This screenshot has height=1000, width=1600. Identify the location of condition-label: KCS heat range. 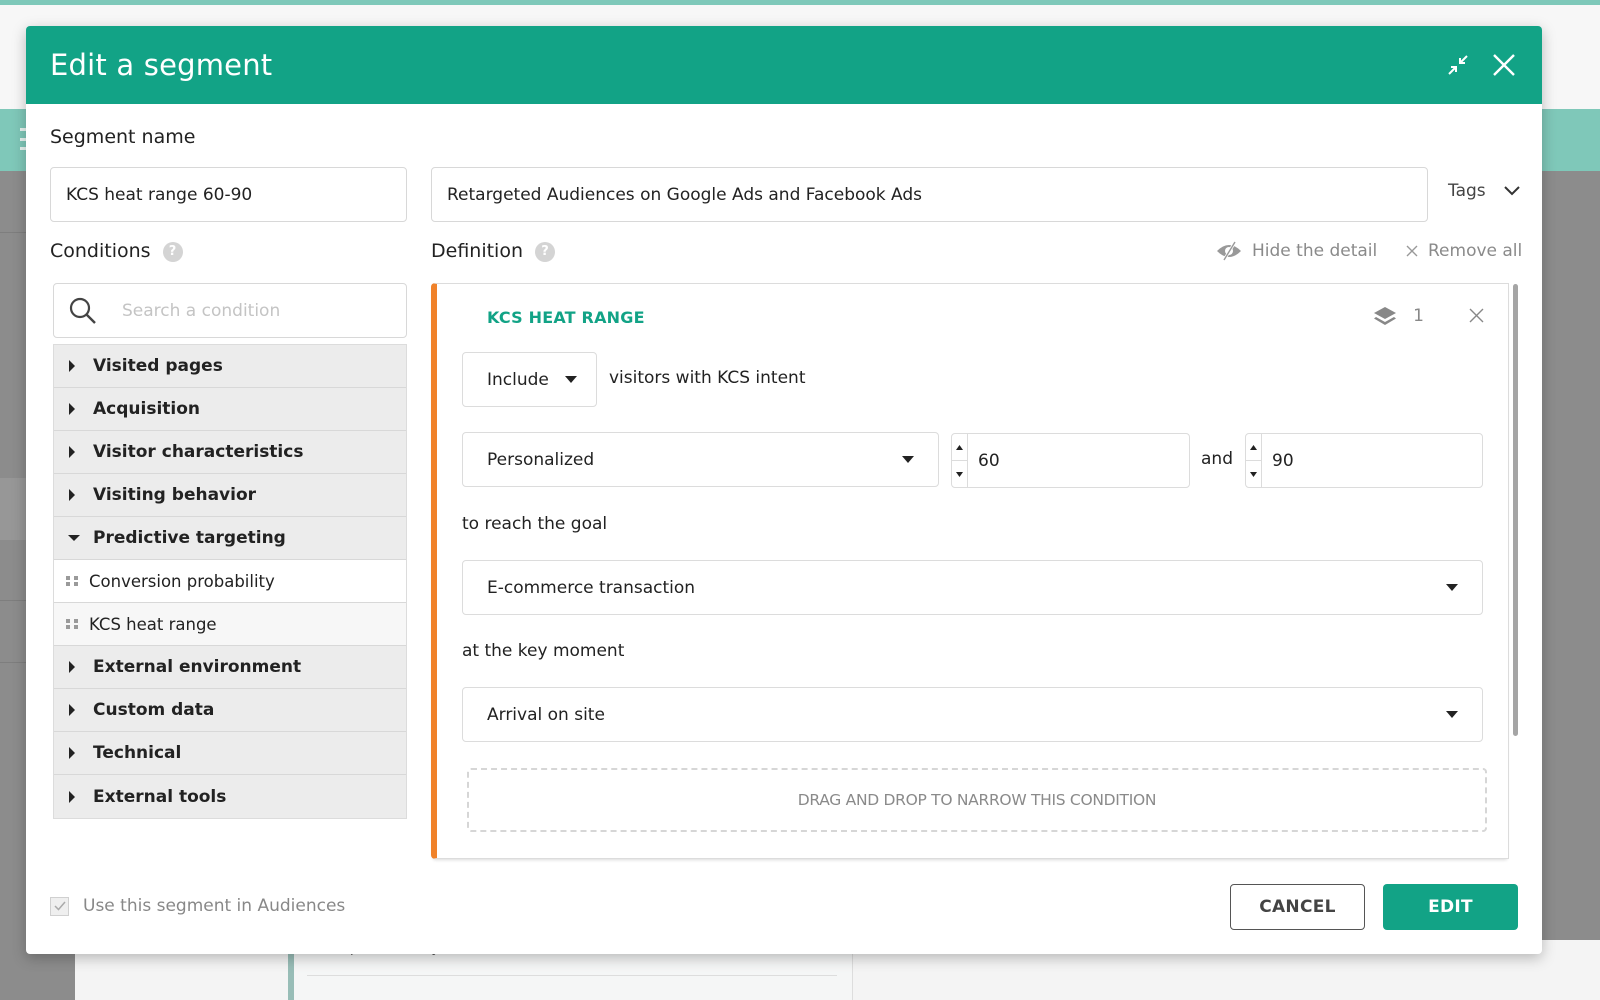
(153, 624).